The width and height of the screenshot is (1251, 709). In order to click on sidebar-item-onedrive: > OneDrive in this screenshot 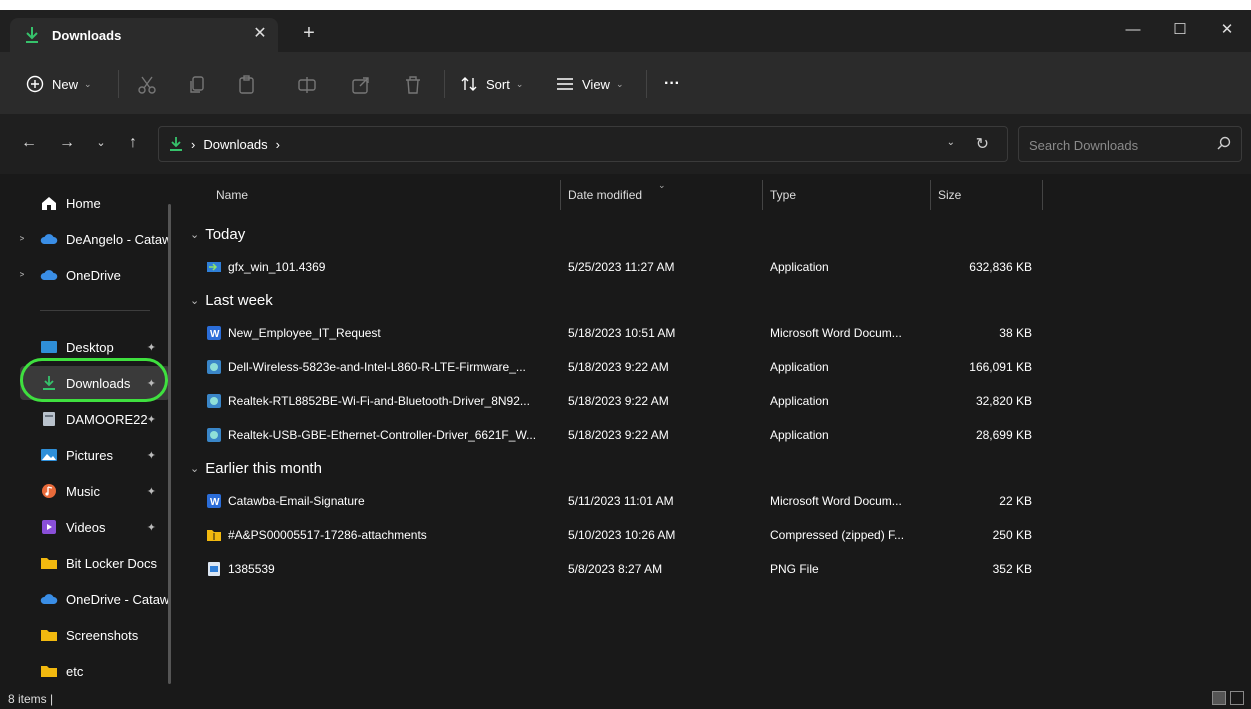, I will do `click(95, 275)`.